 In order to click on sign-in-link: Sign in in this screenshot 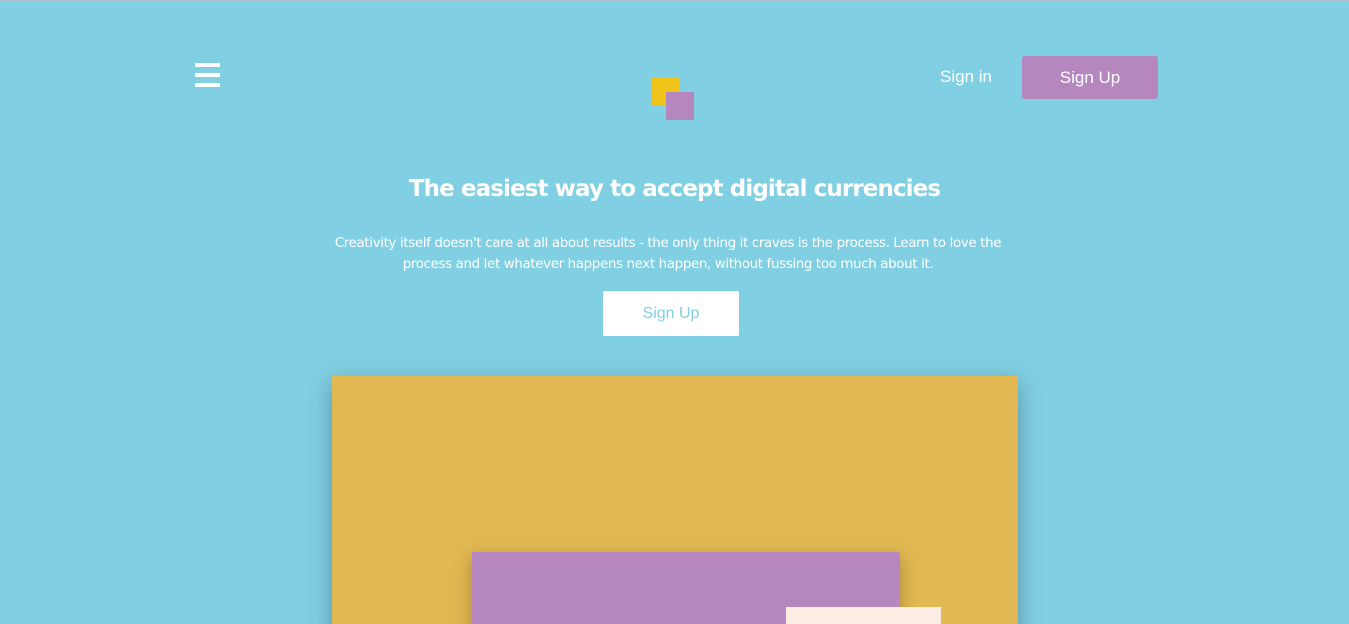, I will do `click(966, 78)`.